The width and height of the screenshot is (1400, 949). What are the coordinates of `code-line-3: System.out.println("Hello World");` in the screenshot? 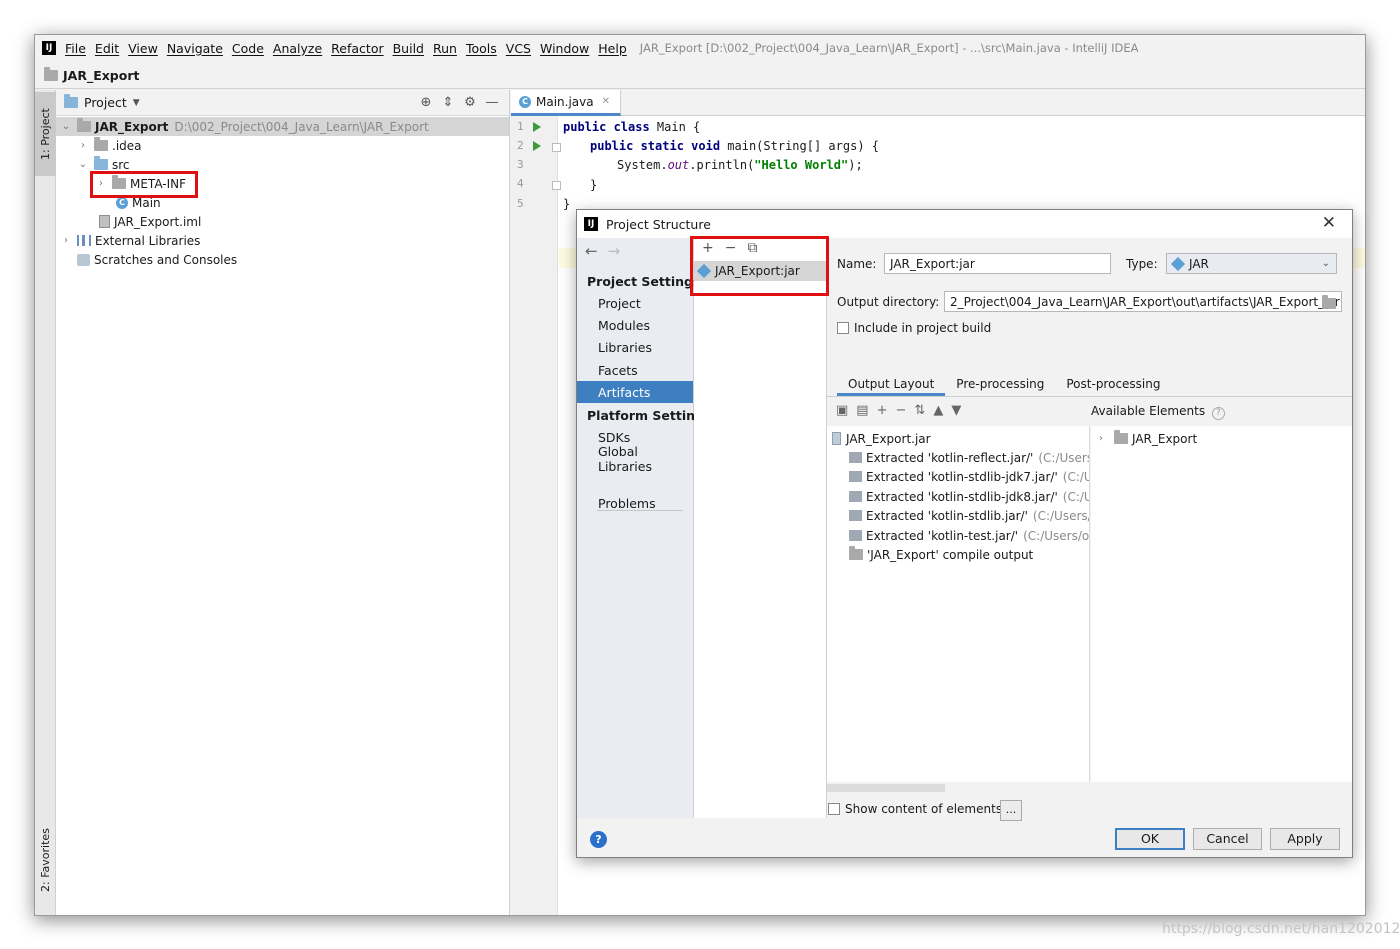 It's located at (740, 165).